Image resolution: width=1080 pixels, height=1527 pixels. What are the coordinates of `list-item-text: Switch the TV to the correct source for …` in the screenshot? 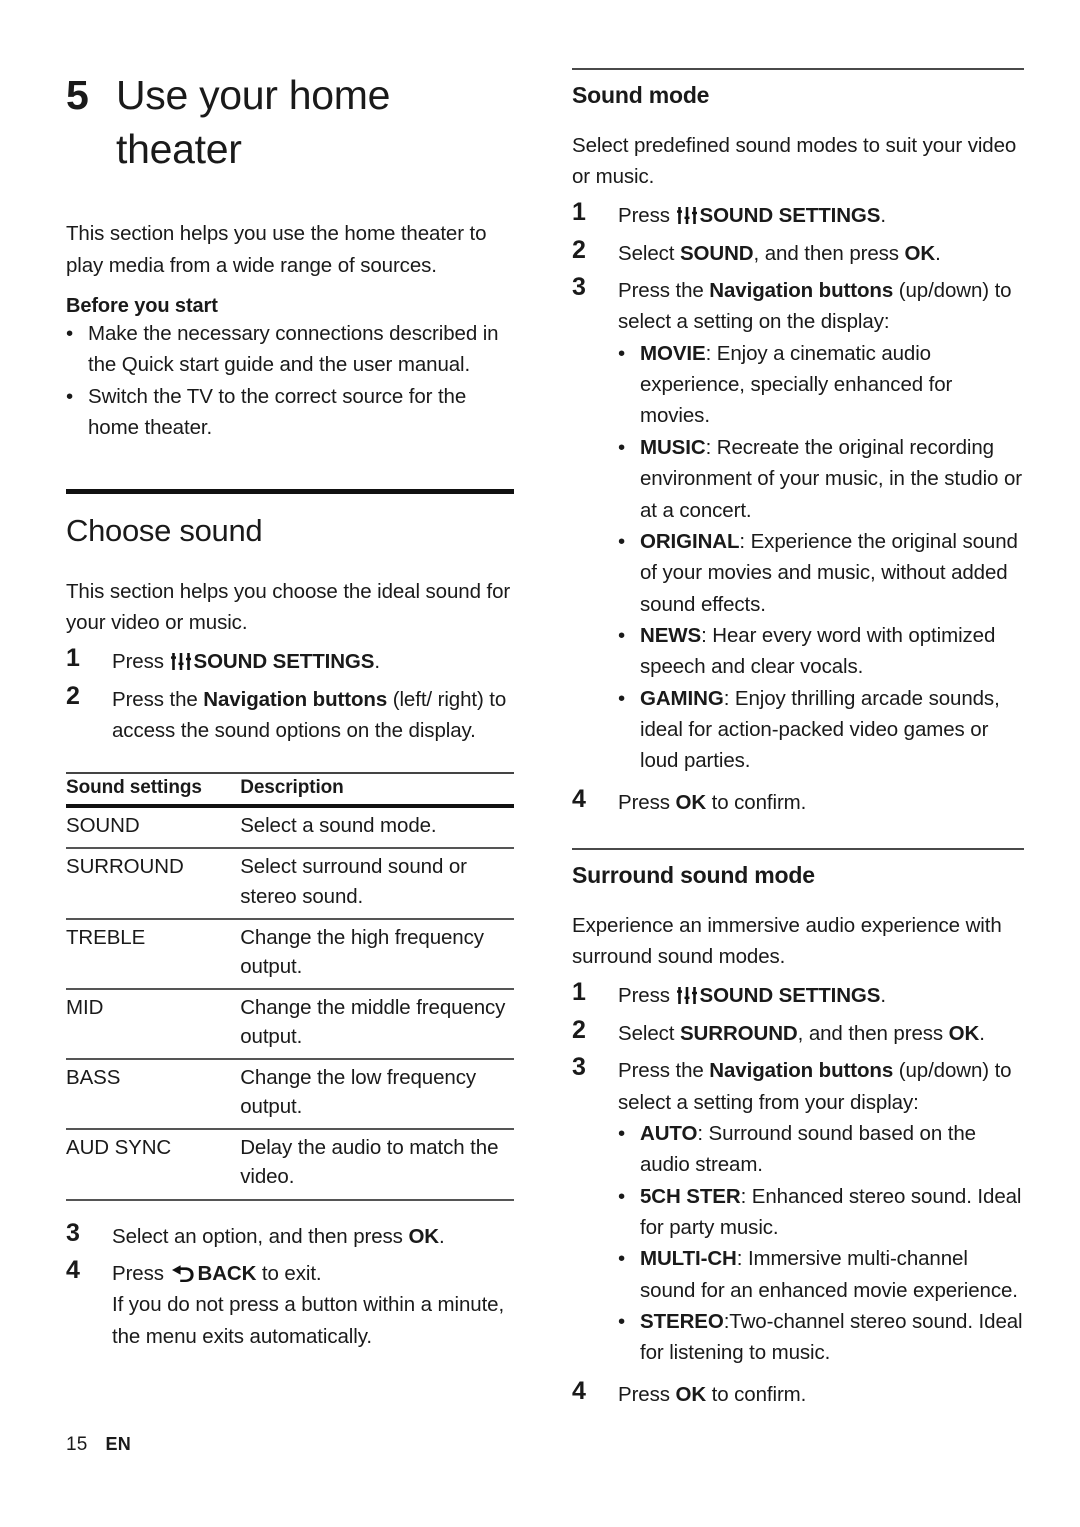 It's located at (277, 412).